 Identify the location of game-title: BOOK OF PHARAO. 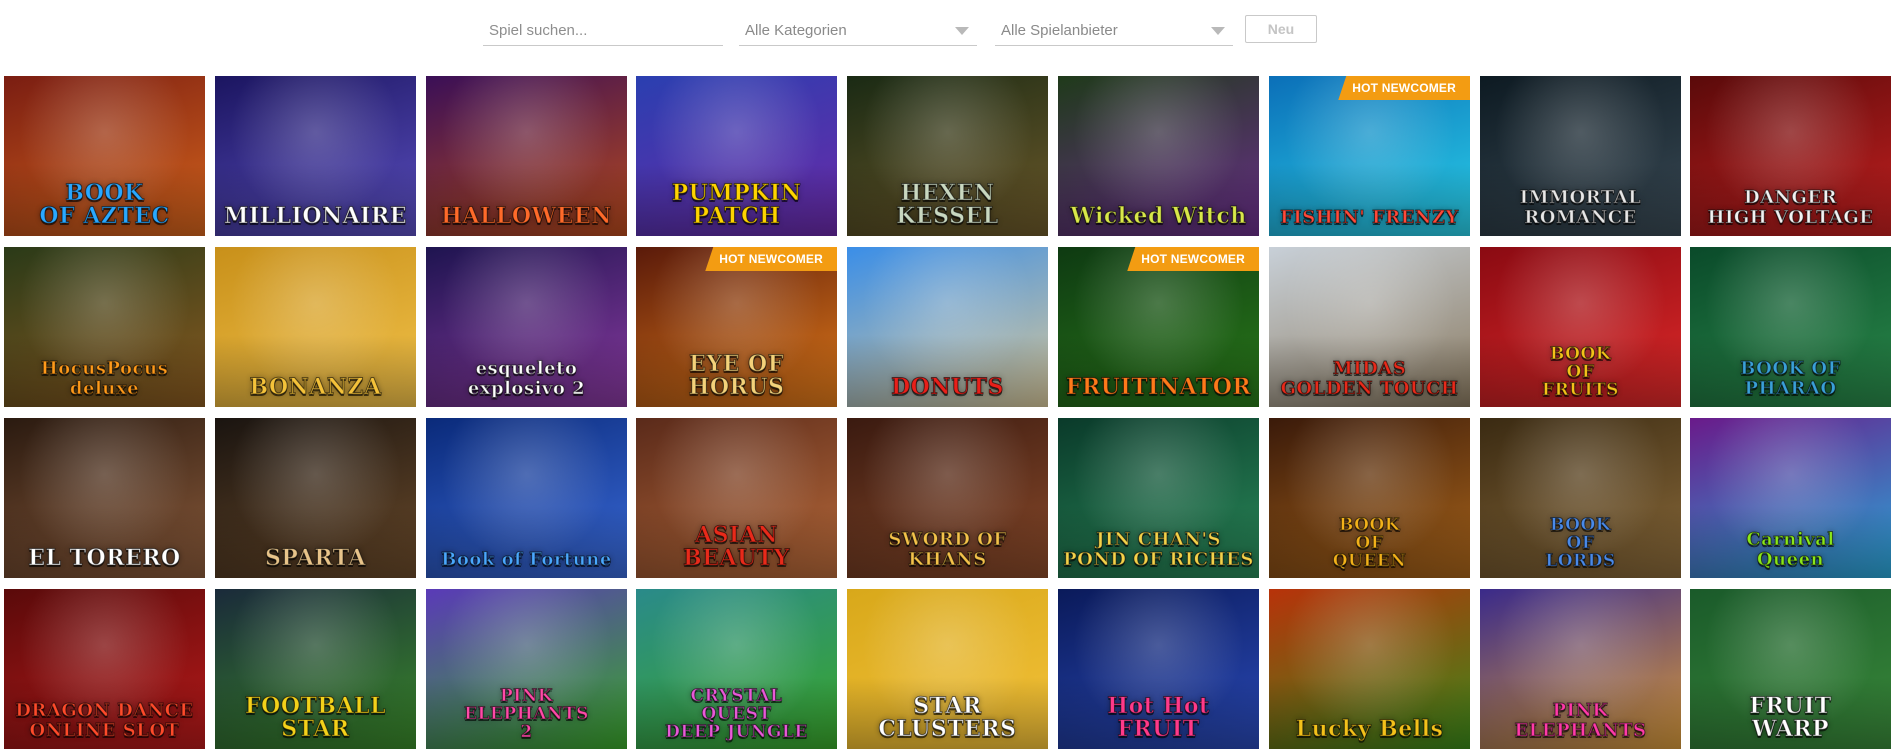
(1790, 378).